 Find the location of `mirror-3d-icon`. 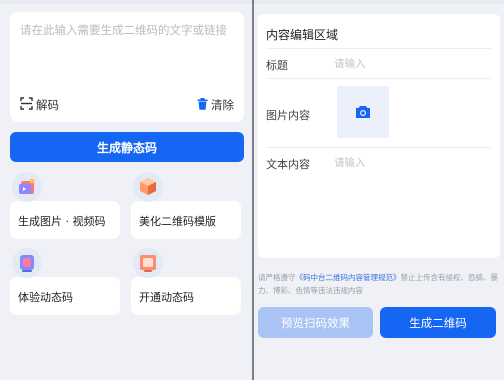

mirror-3d-icon is located at coordinates (27, 263).